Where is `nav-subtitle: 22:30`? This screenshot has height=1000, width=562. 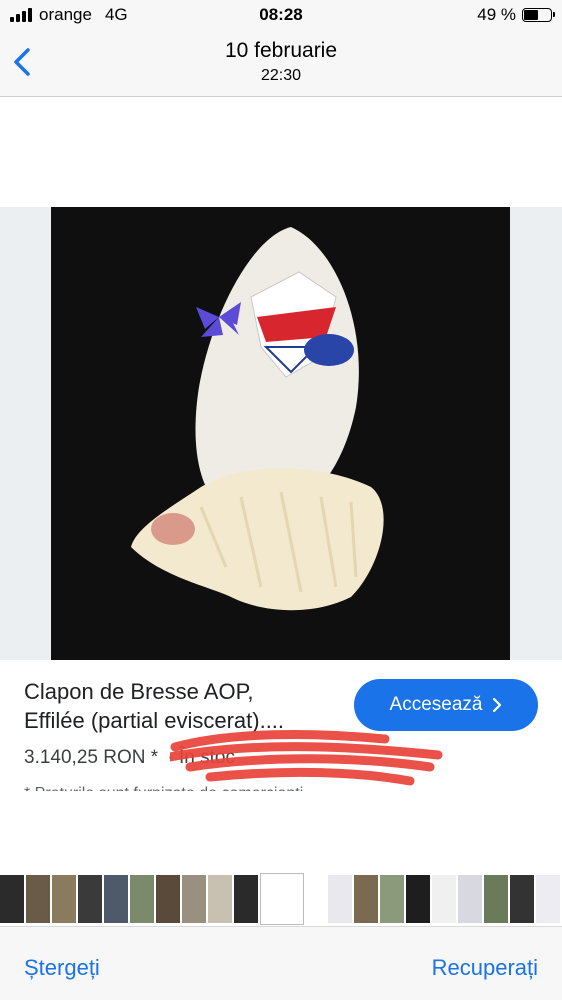
nav-subtitle: 22:30 is located at coordinates (281, 75).